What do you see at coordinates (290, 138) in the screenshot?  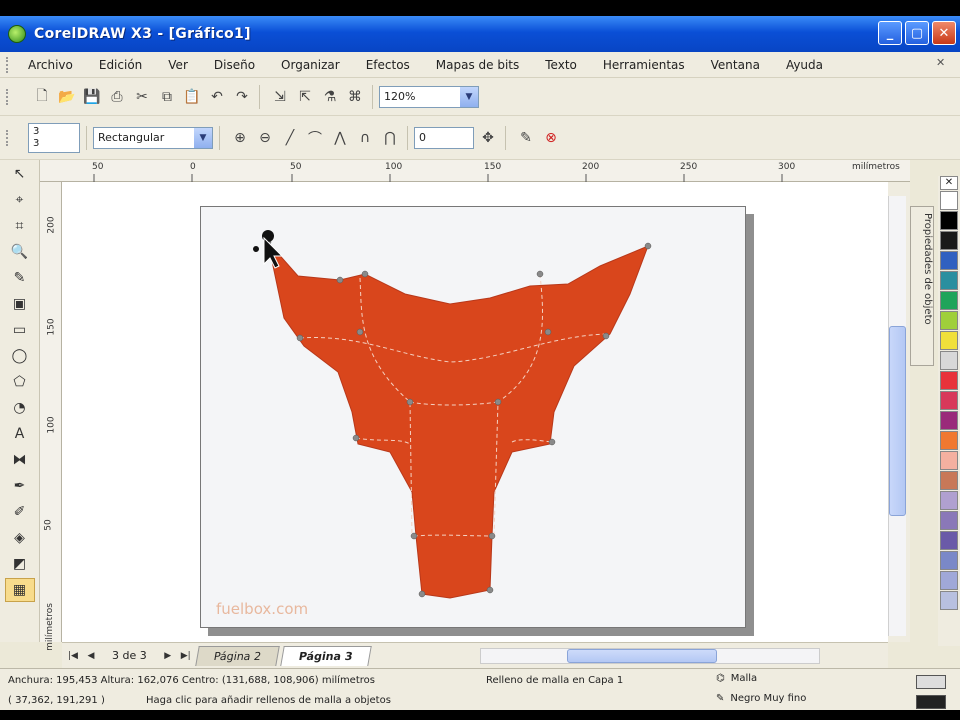 I see `to-line-icon: ╱` at bounding box center [290, 138].